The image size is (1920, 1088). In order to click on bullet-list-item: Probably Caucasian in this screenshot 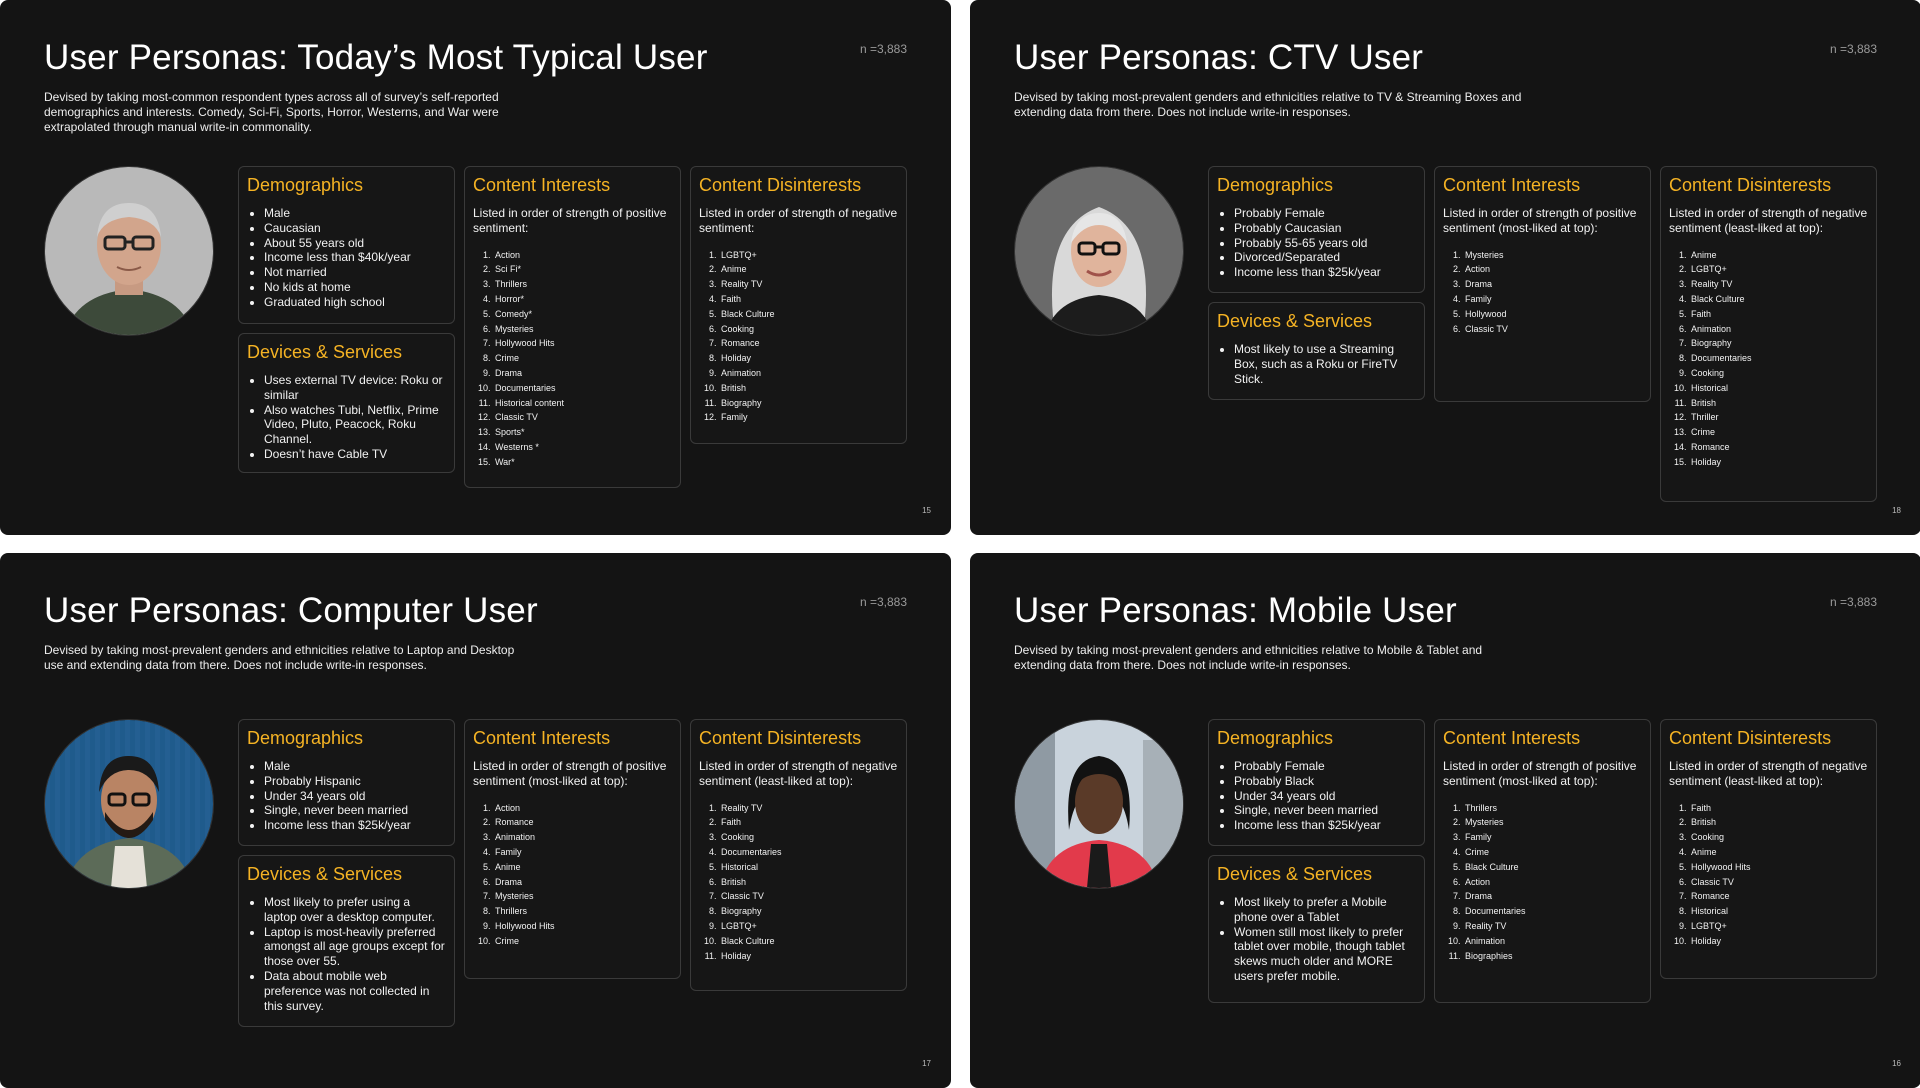, I will do `click(1325, 228)`.